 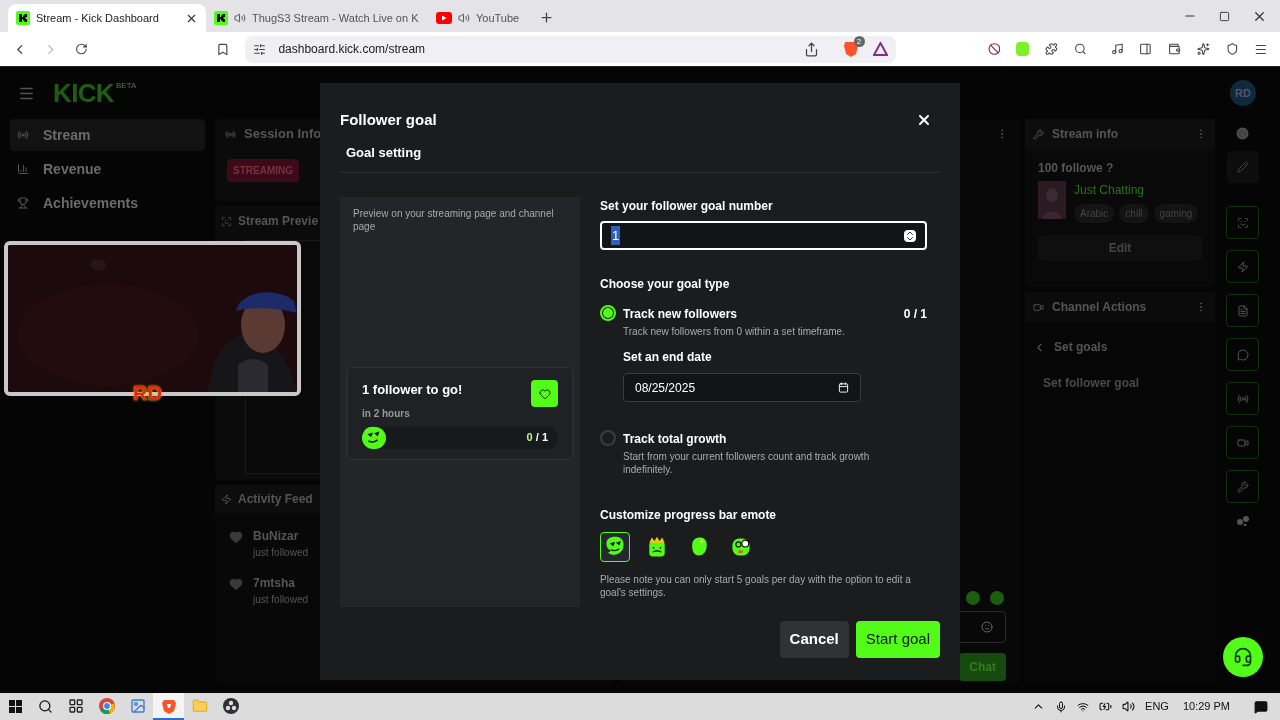 What do you see at coordinates (278, 221) in the screenshot?
I see `panel-title: Stream Previe` at bounding box center [278, 221].